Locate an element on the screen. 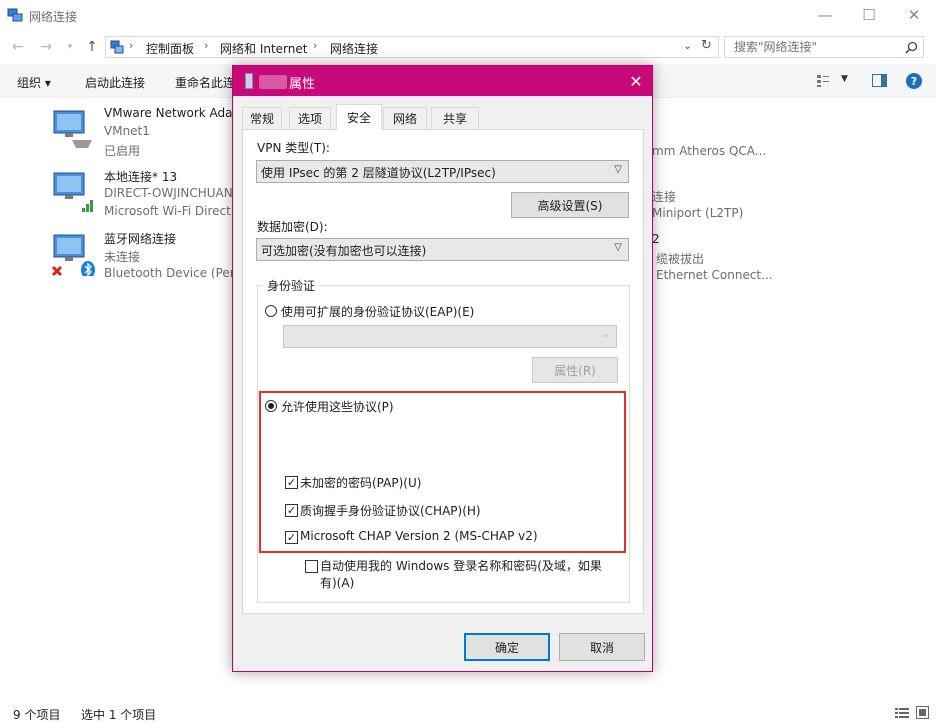 This screenshot has height=723, width=936. help-icon: ? is located at coordinates (914, 81).